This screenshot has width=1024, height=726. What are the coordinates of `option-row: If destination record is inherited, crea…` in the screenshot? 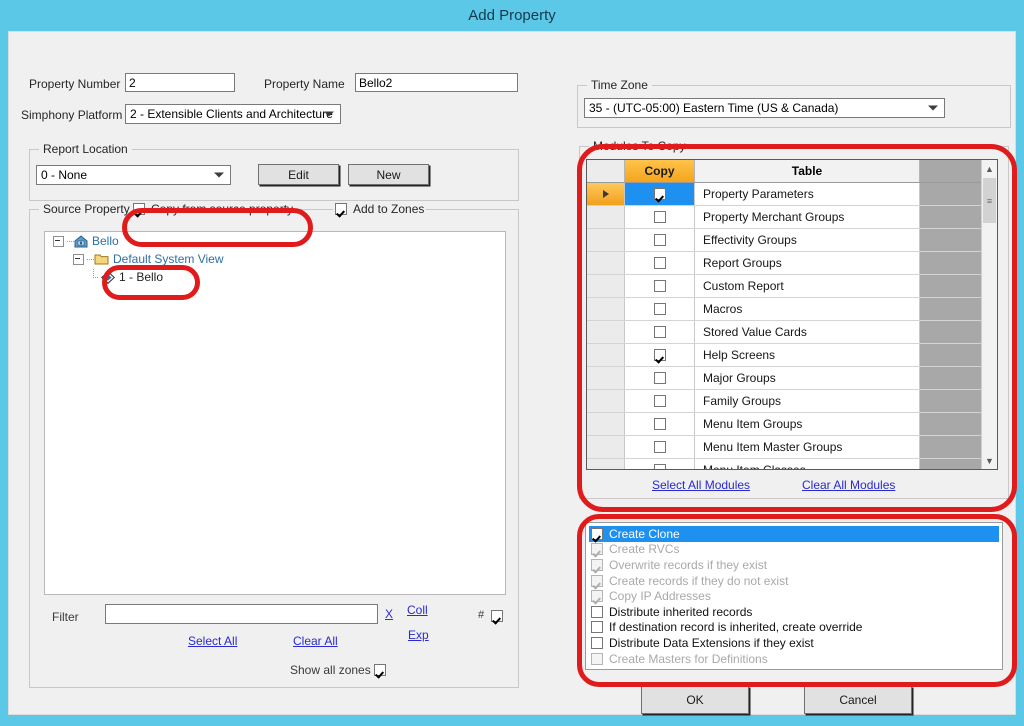 It's located at (795, 628).